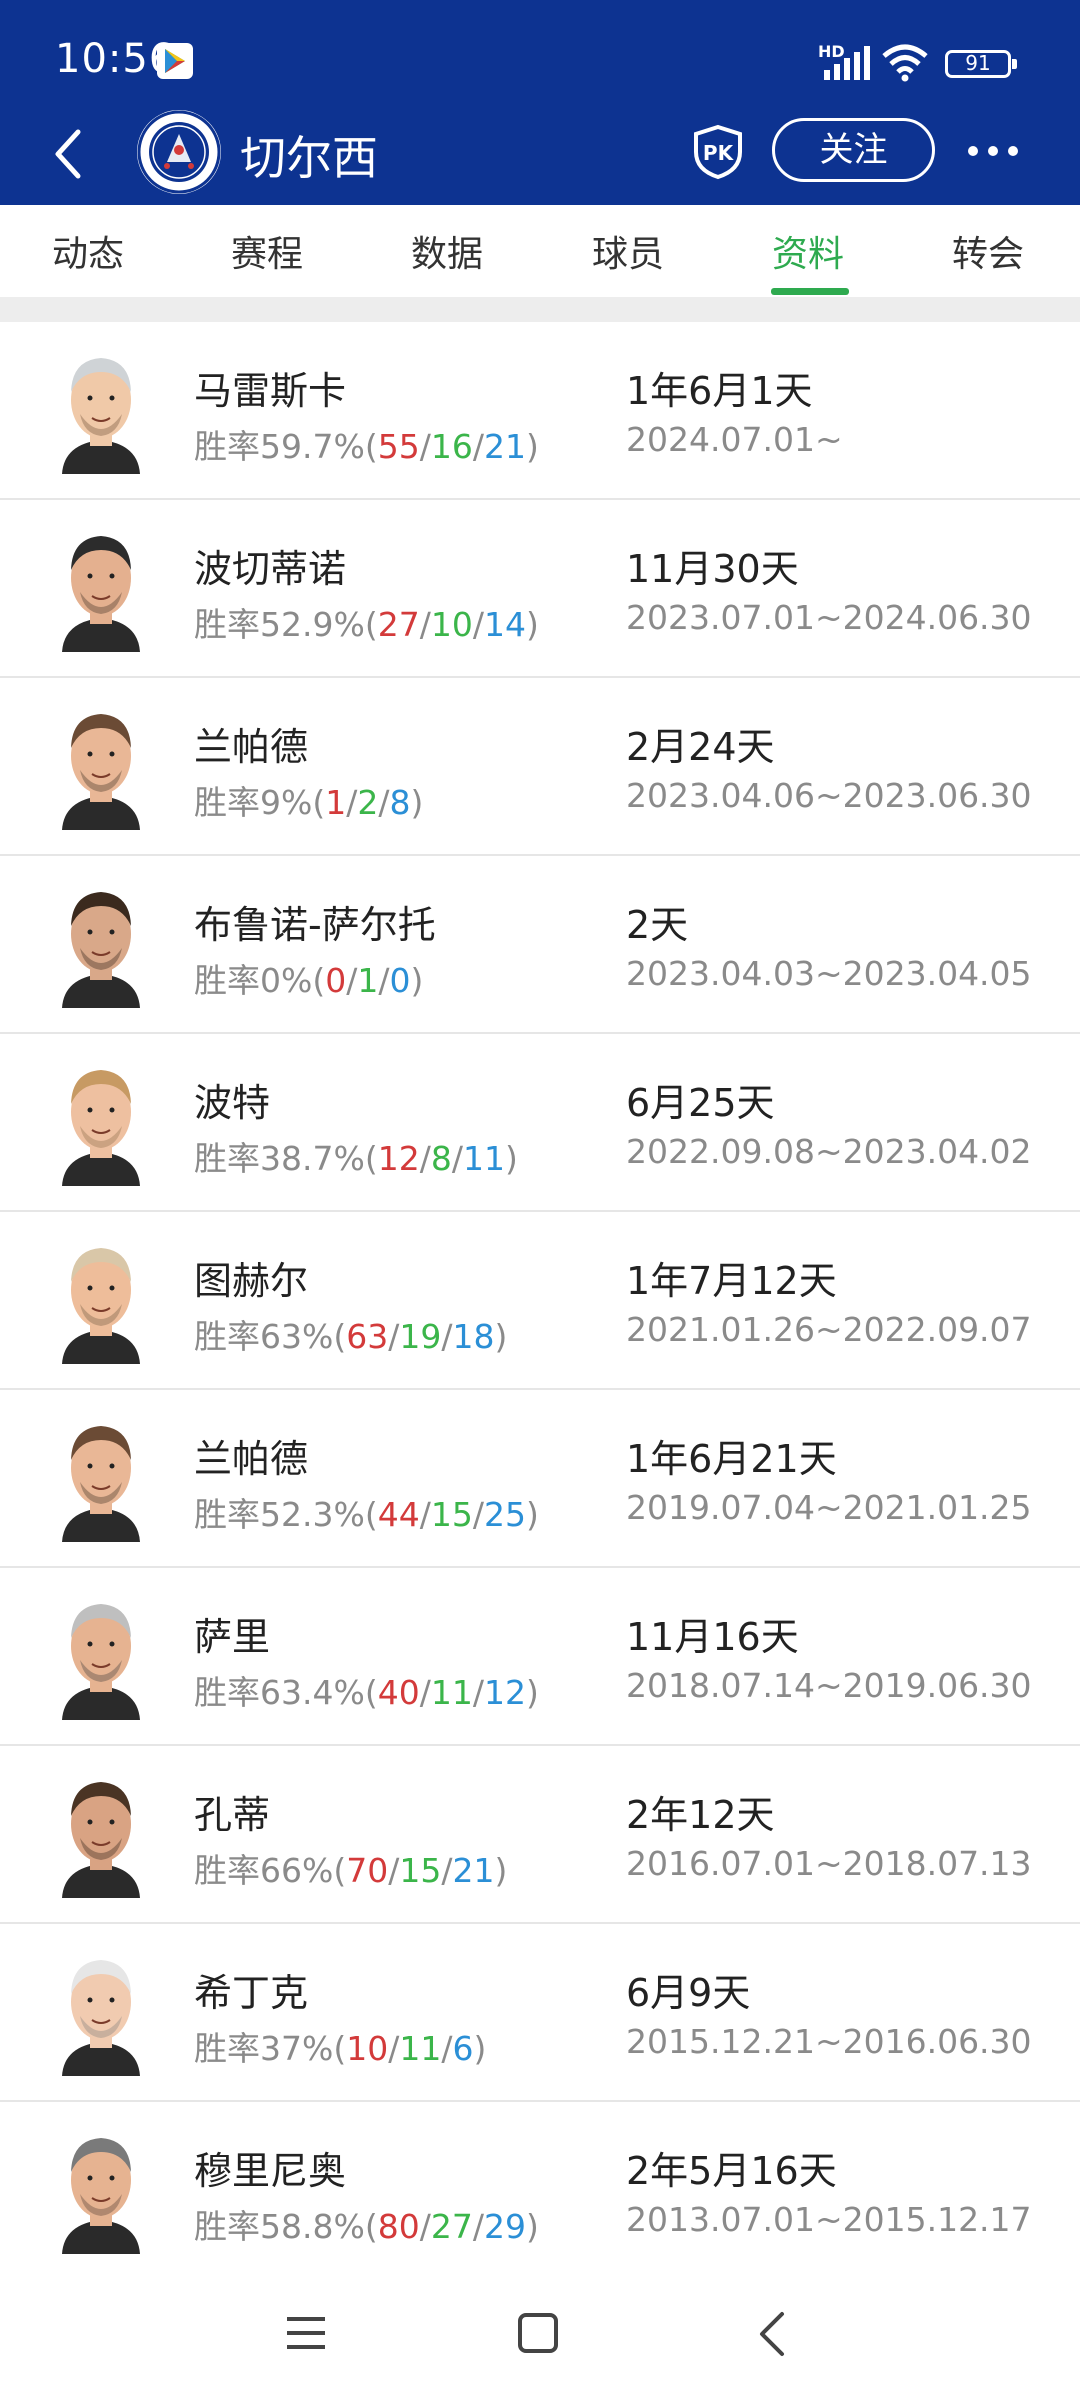  What do you see at coordinates (398, 2226) in the screenshot?
I see `wins-count: 80` at bounding box center [398, 2226].